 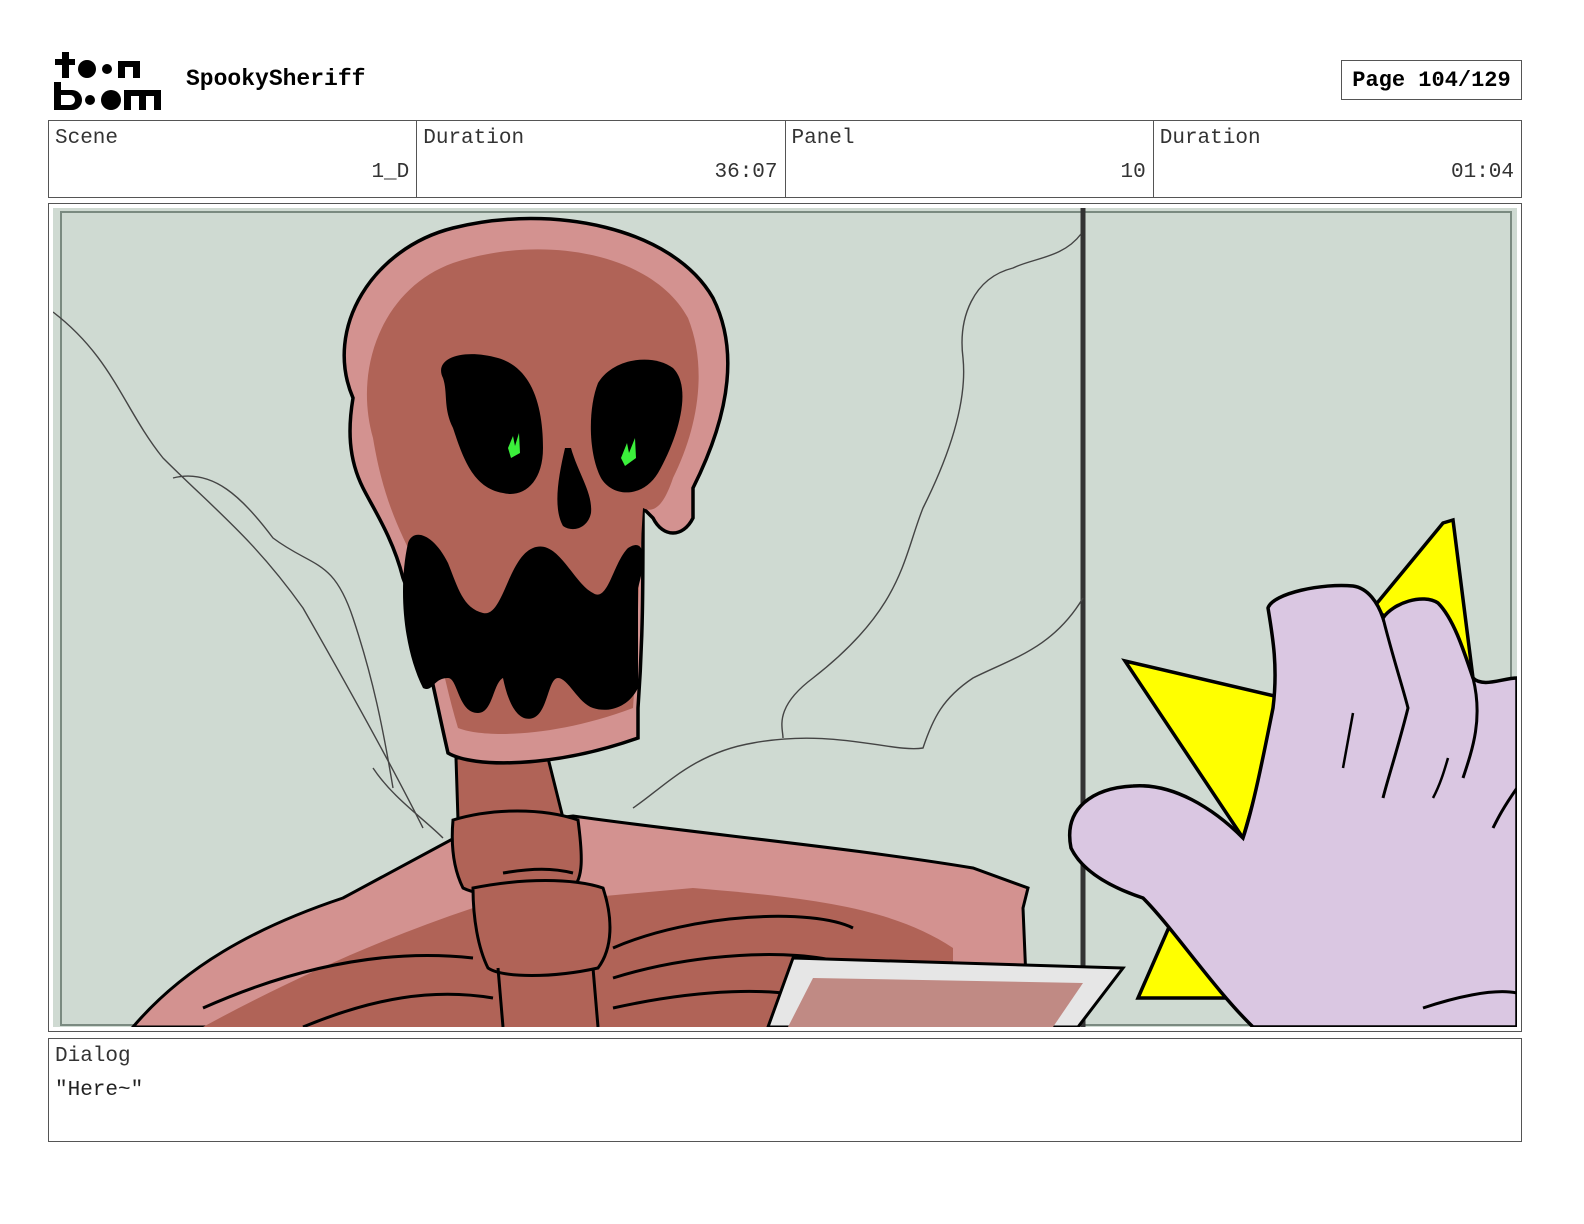 What do you see at coordinates (107, 81) in the screenshot?
I see `toon-boom-logo` at bounding box center [107, 81].